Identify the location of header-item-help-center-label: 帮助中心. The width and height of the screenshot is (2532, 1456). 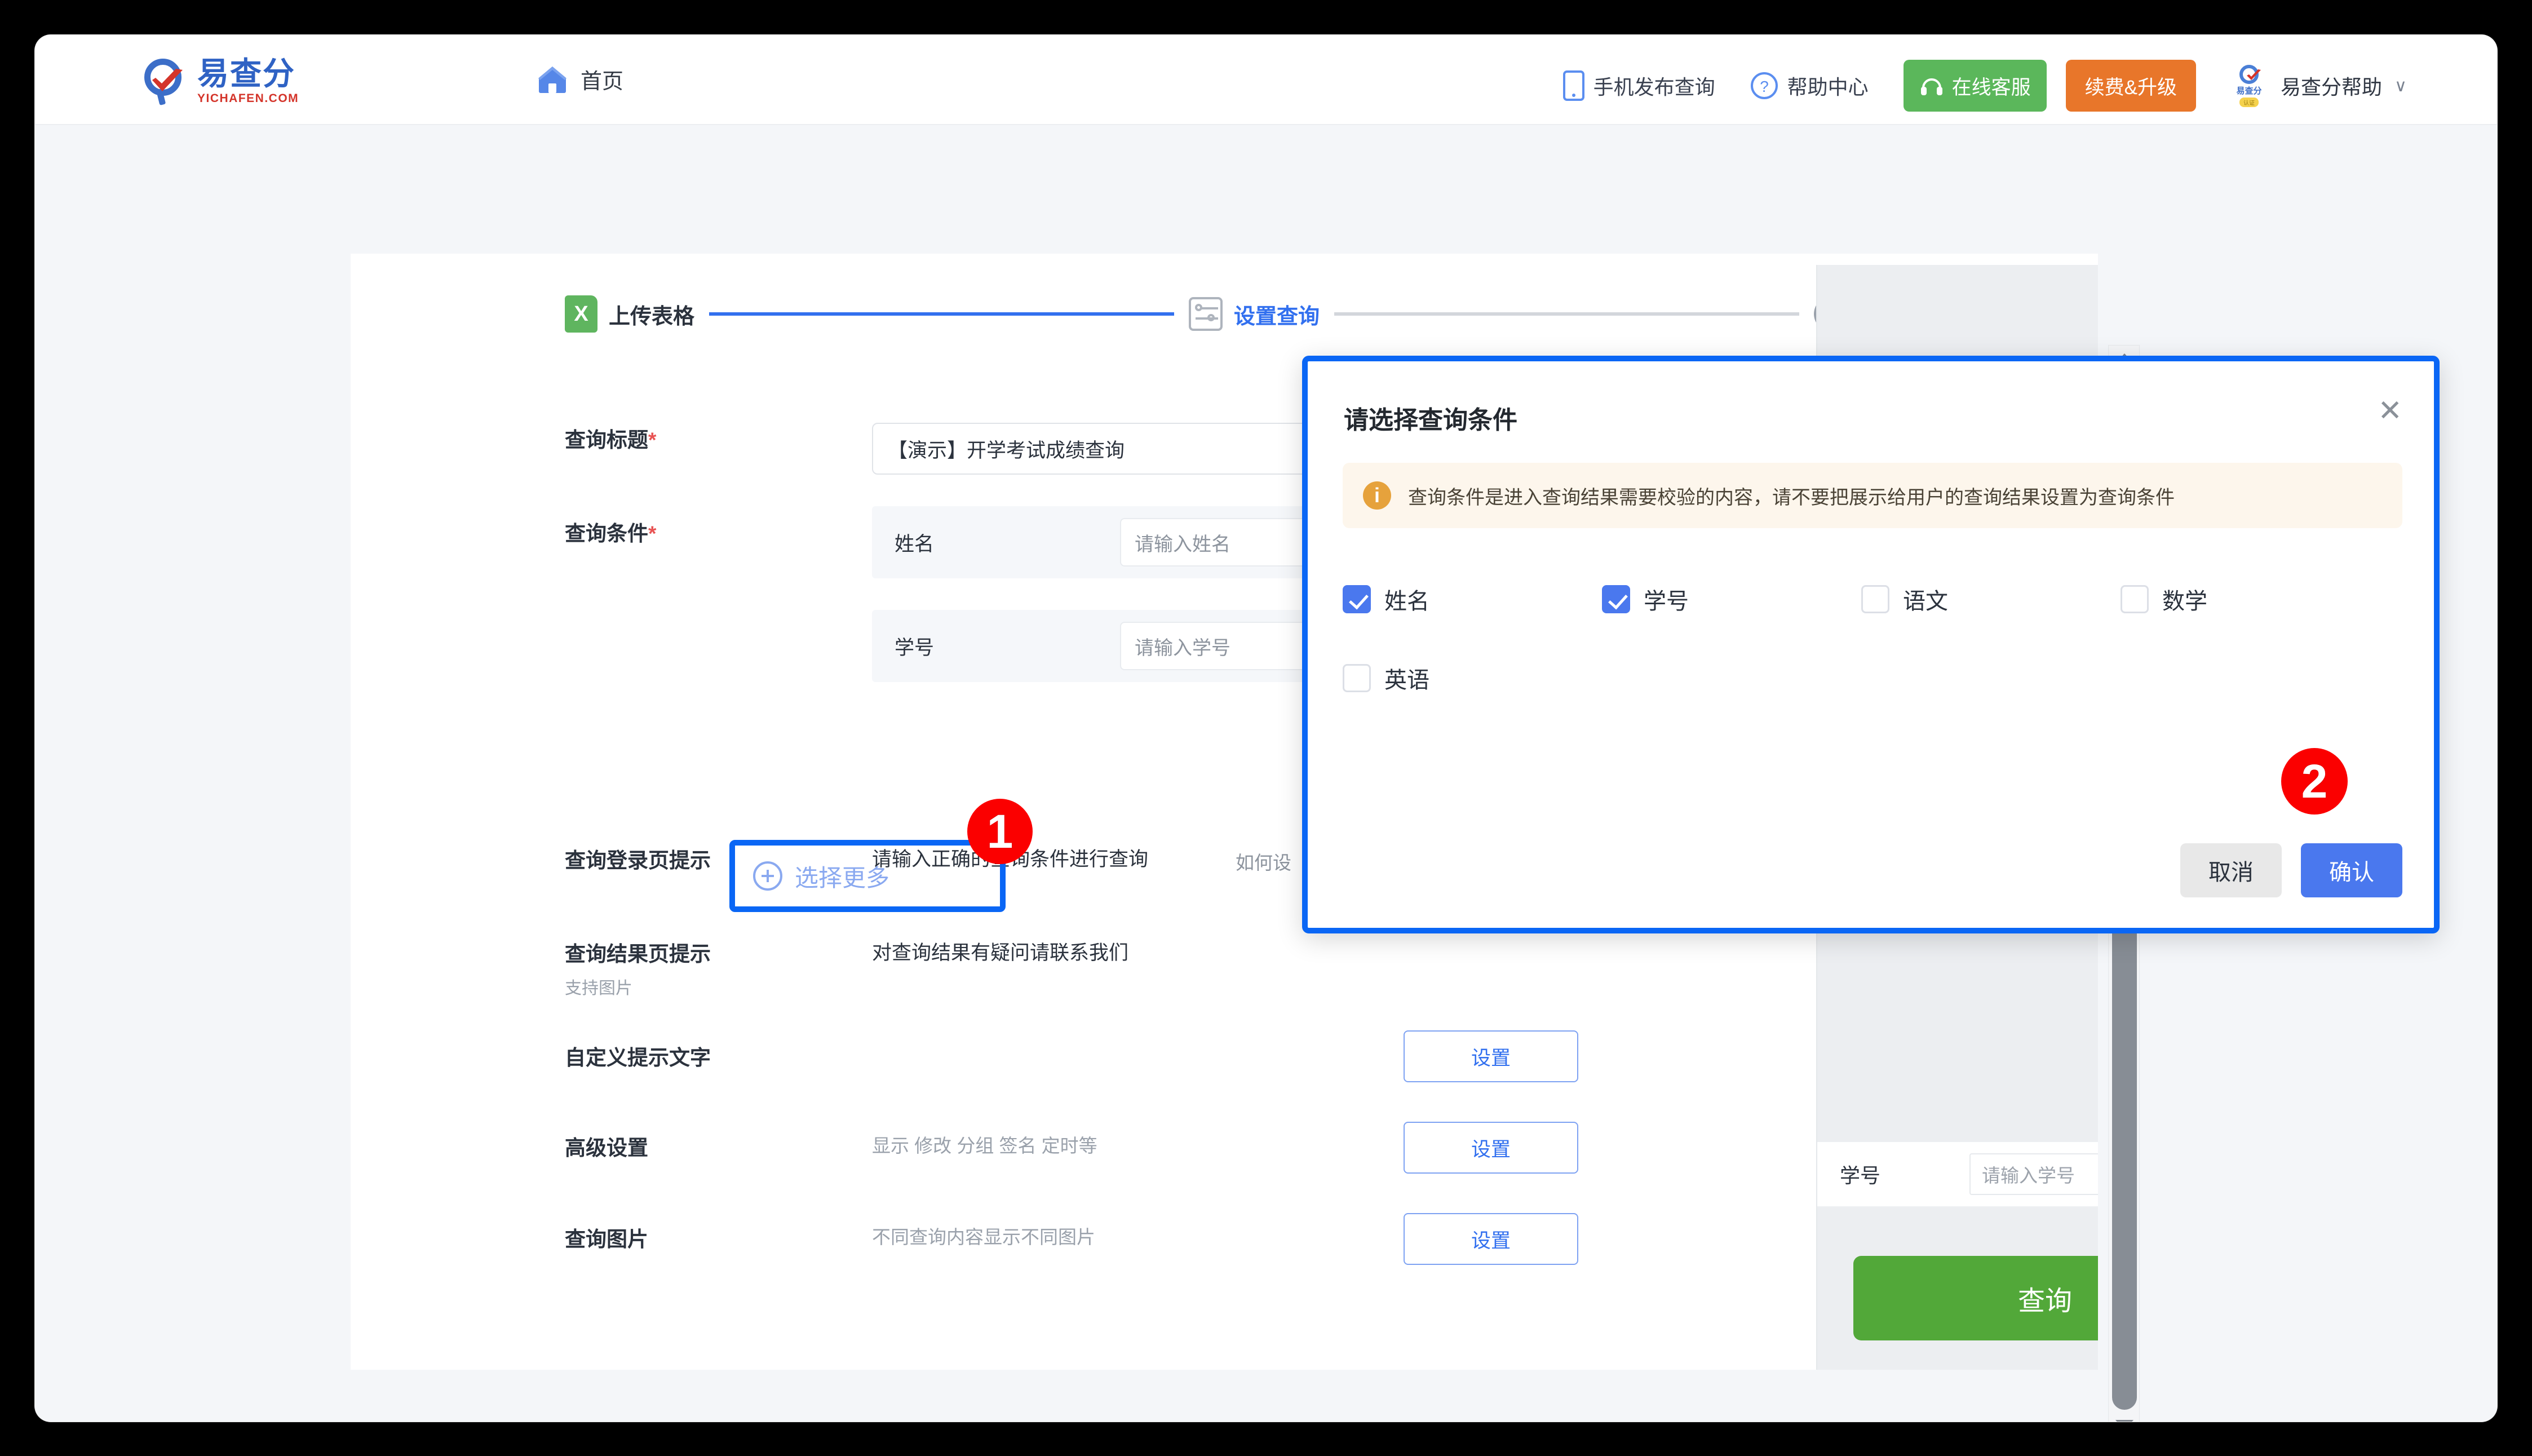
(1828, 87).